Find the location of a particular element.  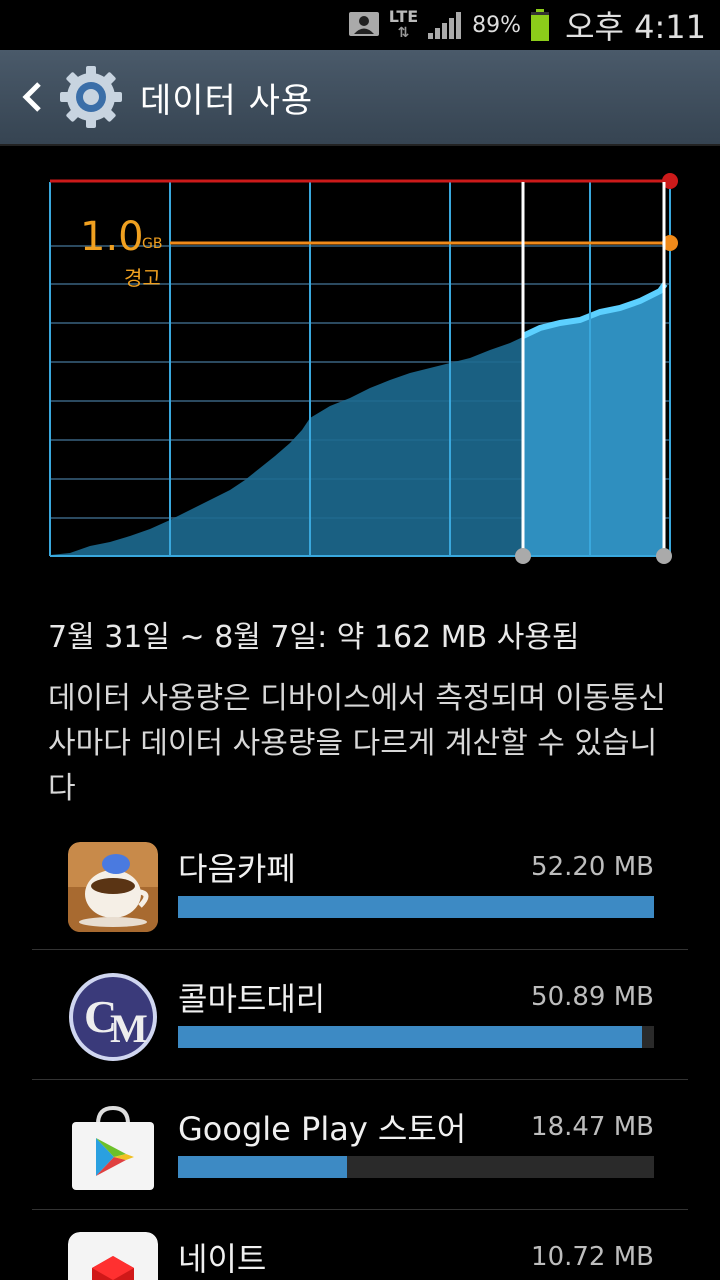

status-bar: LTE ⇅ 89% 오후 4:11 is located at coordinates (360, 25).